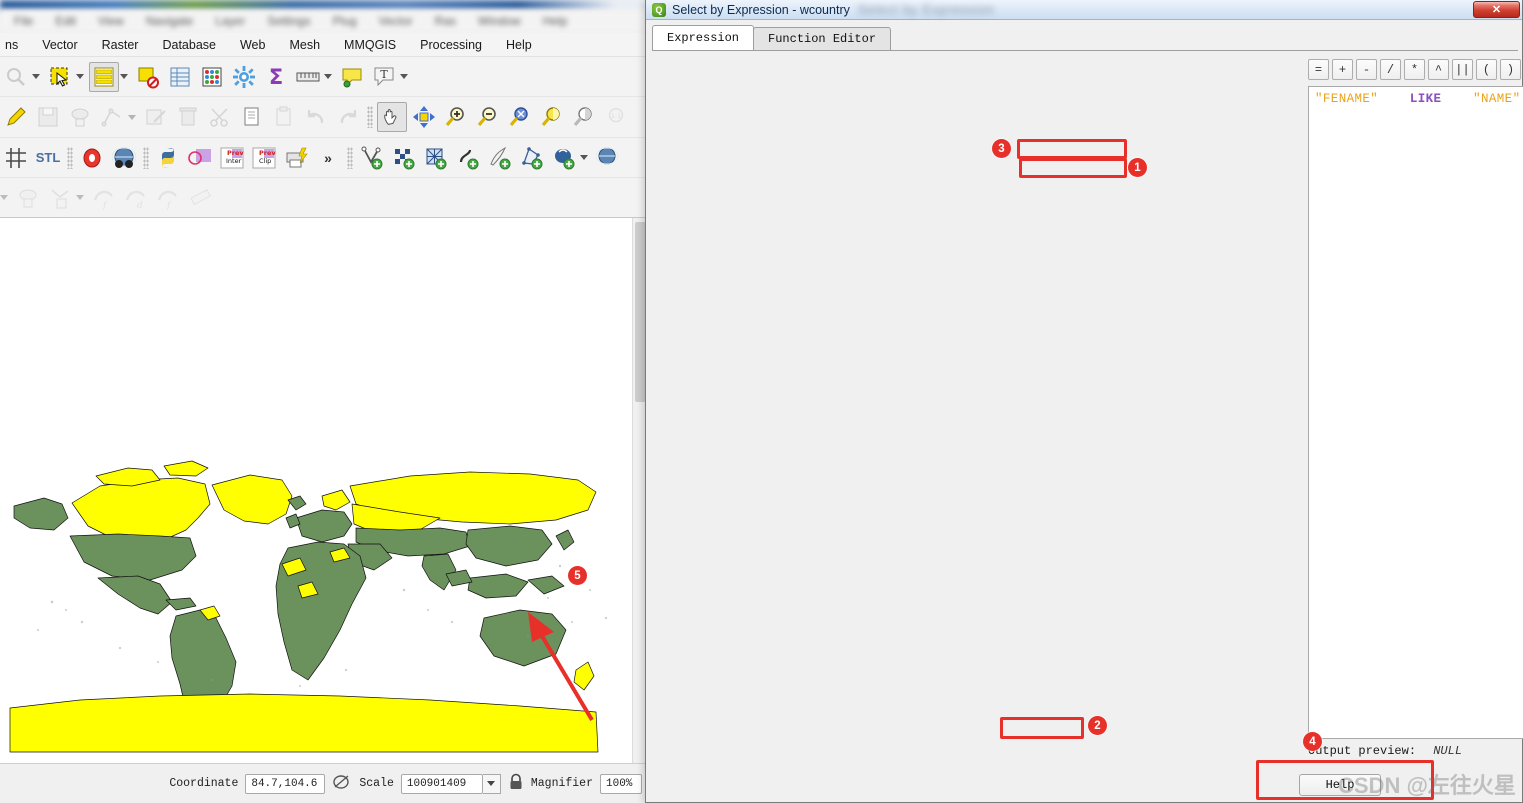 The height and width of the screenshot is (803, 1523). I want to click on vertex-dropdown-icon, so click(132, 117).